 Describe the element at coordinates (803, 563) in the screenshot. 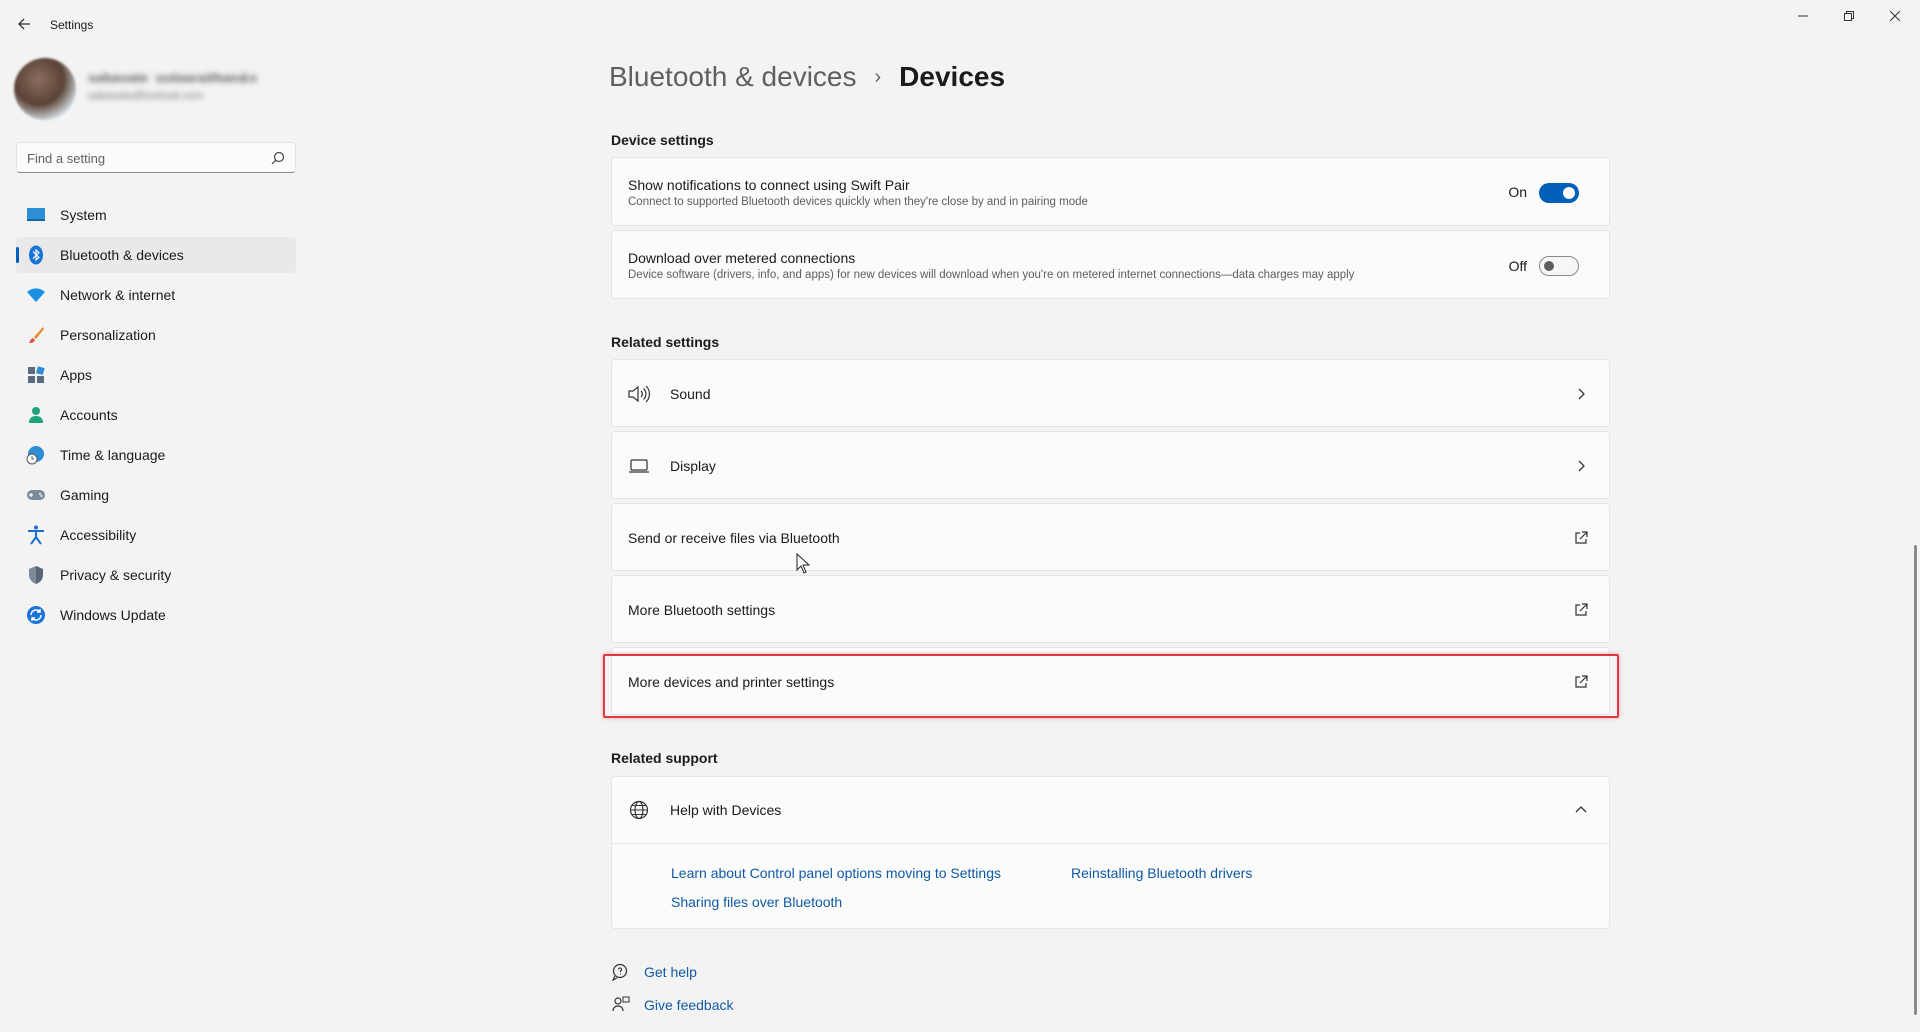

I see `mouse-cursor-icon` at that location.